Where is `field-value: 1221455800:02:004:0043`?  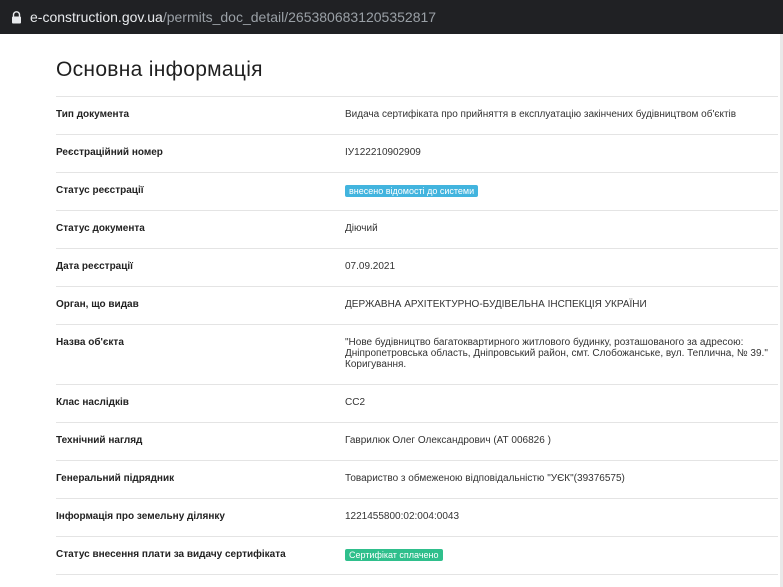
field-value: 1221455800:02:004:0043 is located at coordinates (402, 516).